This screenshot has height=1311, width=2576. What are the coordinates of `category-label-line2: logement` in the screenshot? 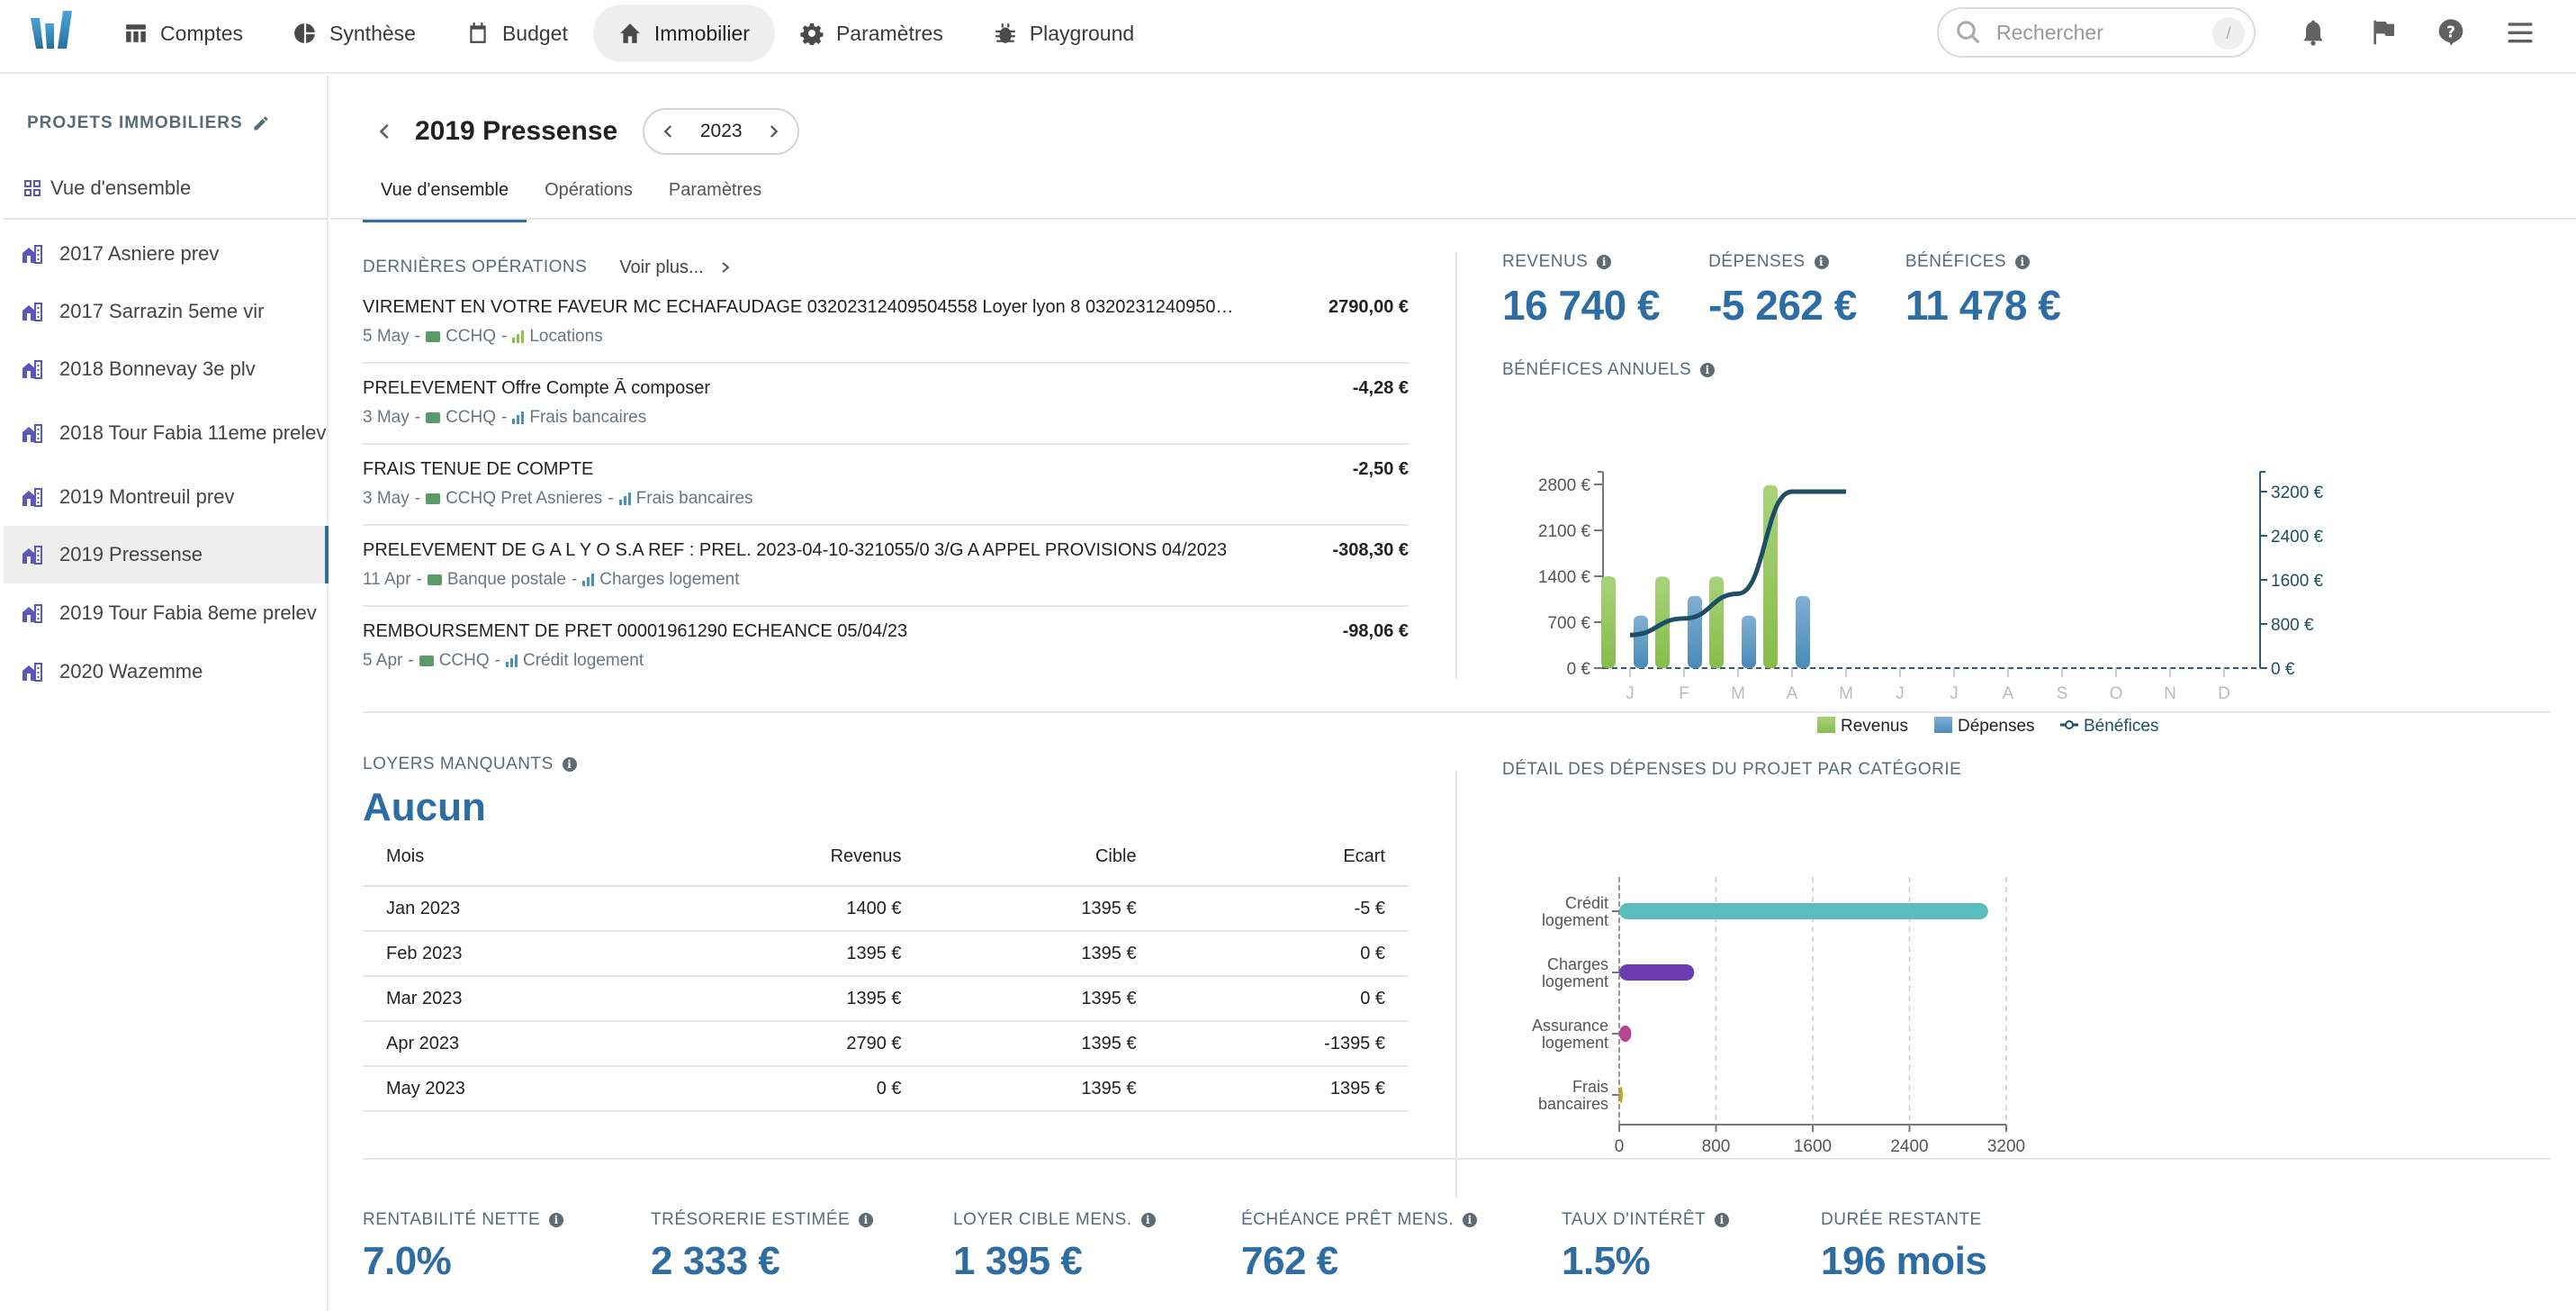 It's located at (1575, 920).